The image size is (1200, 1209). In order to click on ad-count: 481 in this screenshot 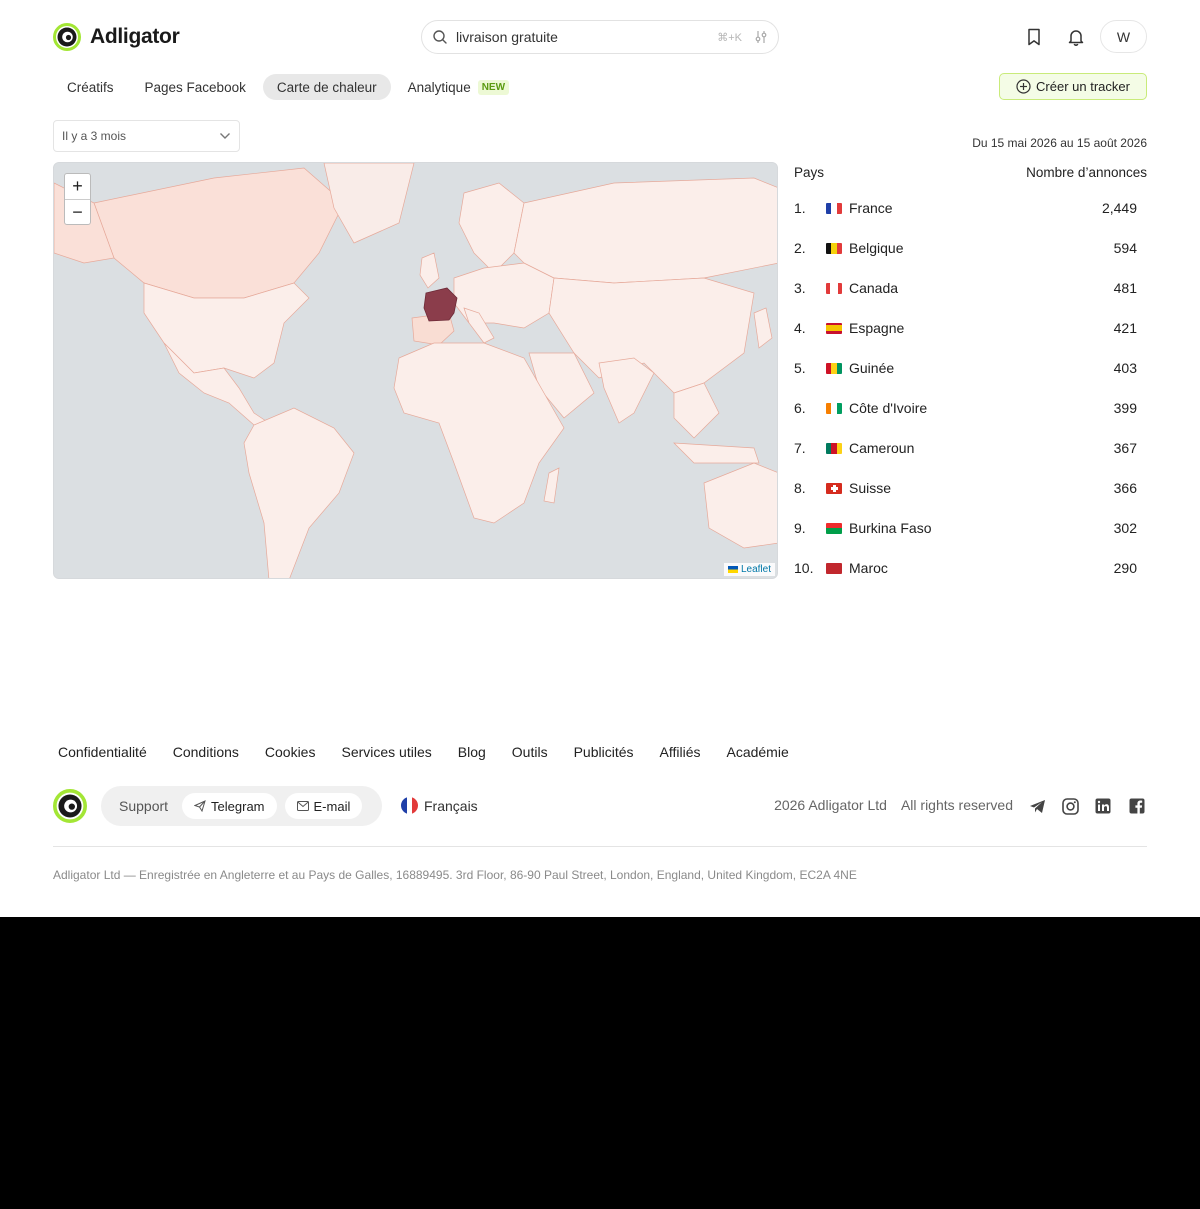, I will do `click(1125, 288)`.